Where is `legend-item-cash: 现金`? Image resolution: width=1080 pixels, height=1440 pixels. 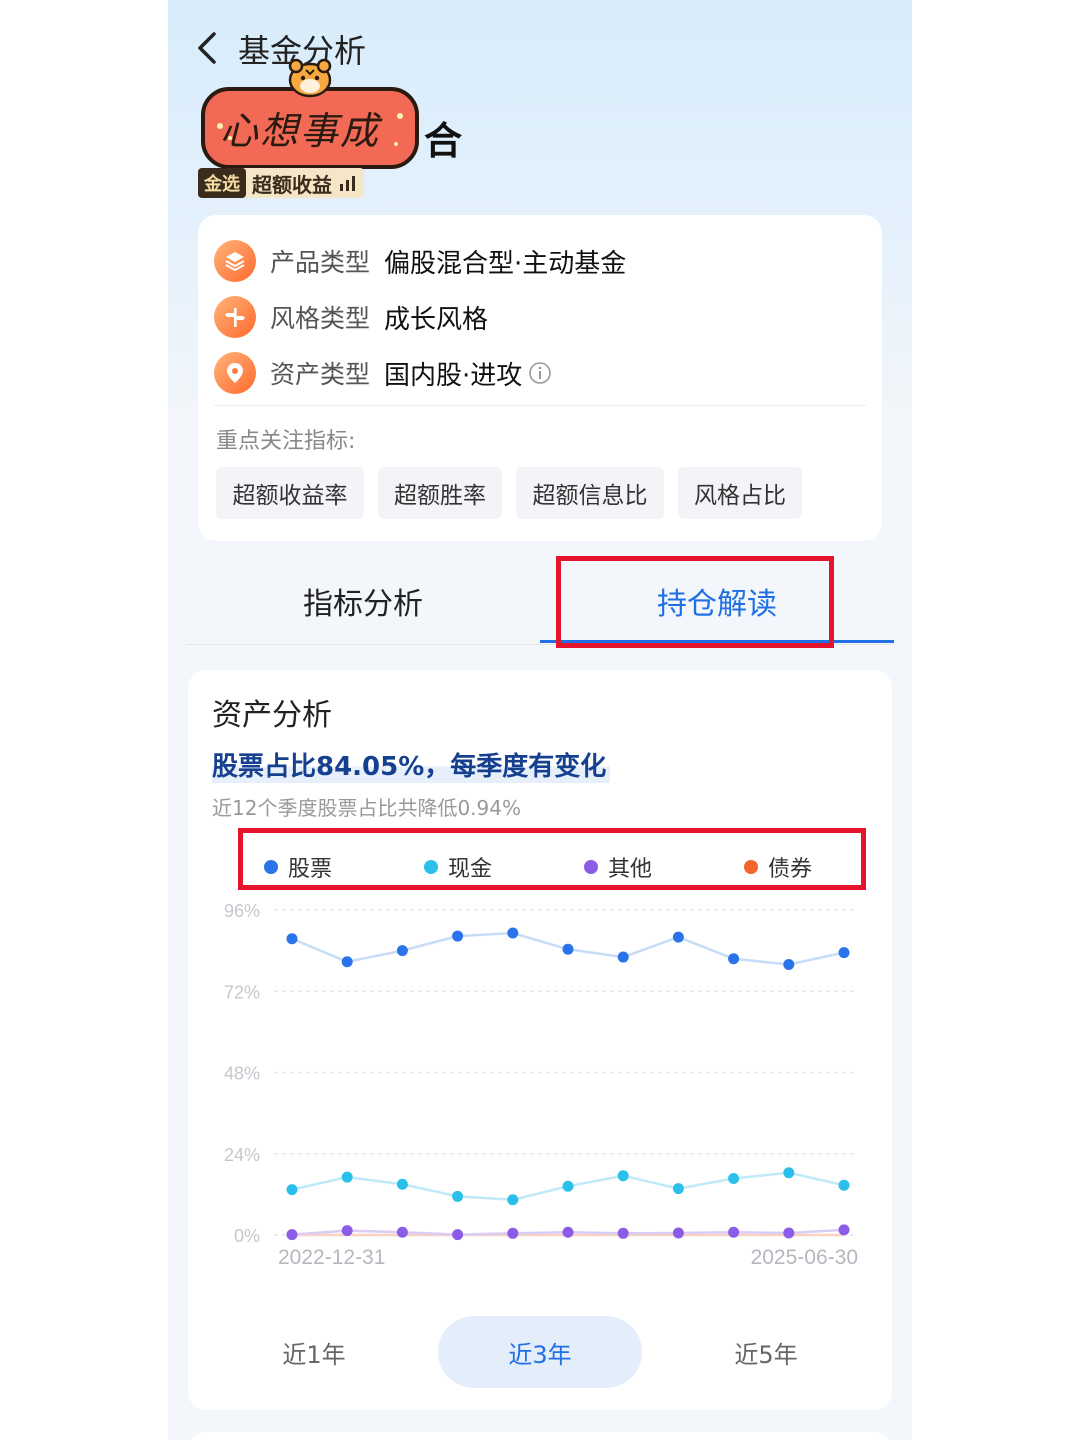 legend-item-cash: 现金 is located at coordinates (458, 867).